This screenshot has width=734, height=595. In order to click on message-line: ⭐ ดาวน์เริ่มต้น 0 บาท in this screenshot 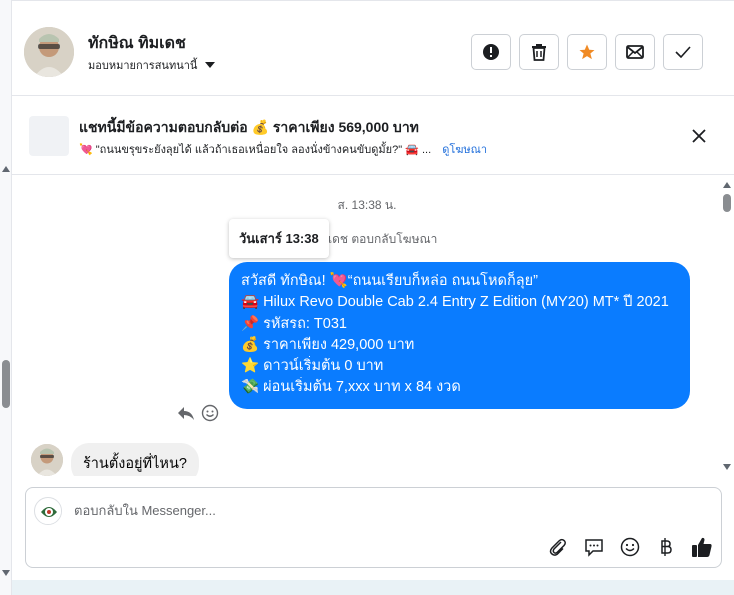, I will do `click(312, 366)`.